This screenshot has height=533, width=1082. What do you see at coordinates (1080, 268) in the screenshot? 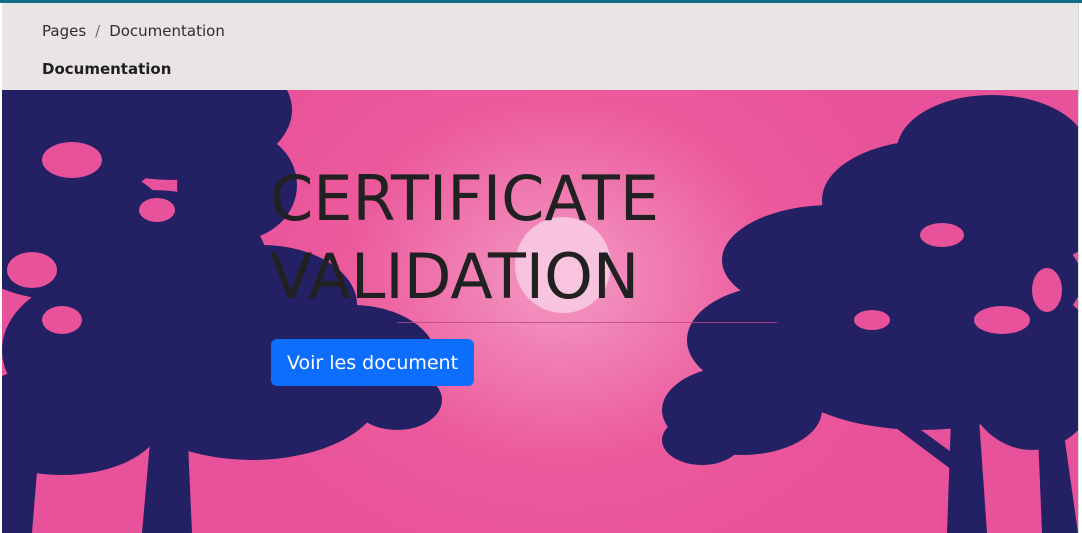
I see `window-right-edge` at bounding box center [1080, 268].